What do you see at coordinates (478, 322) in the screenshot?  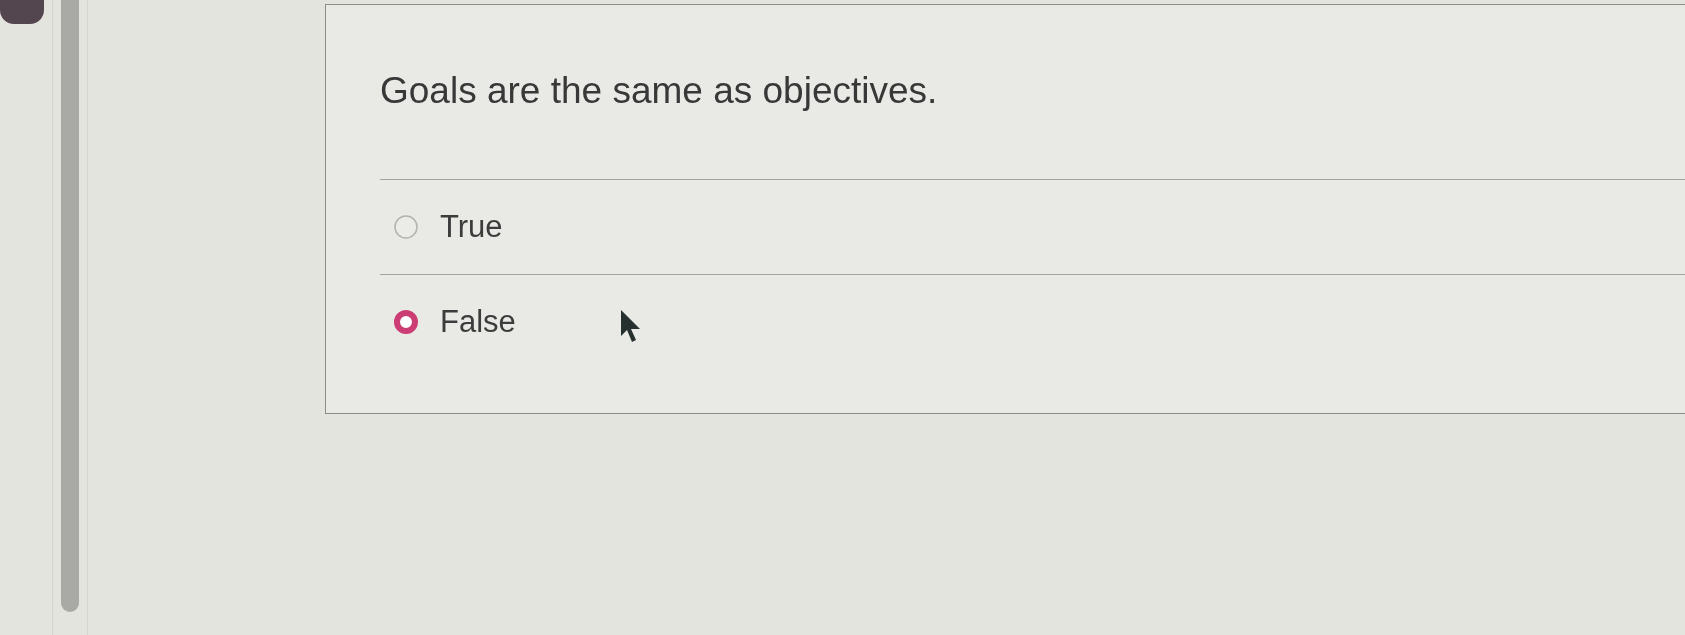 I see `option-label: False` at bounding box center [478, 322].